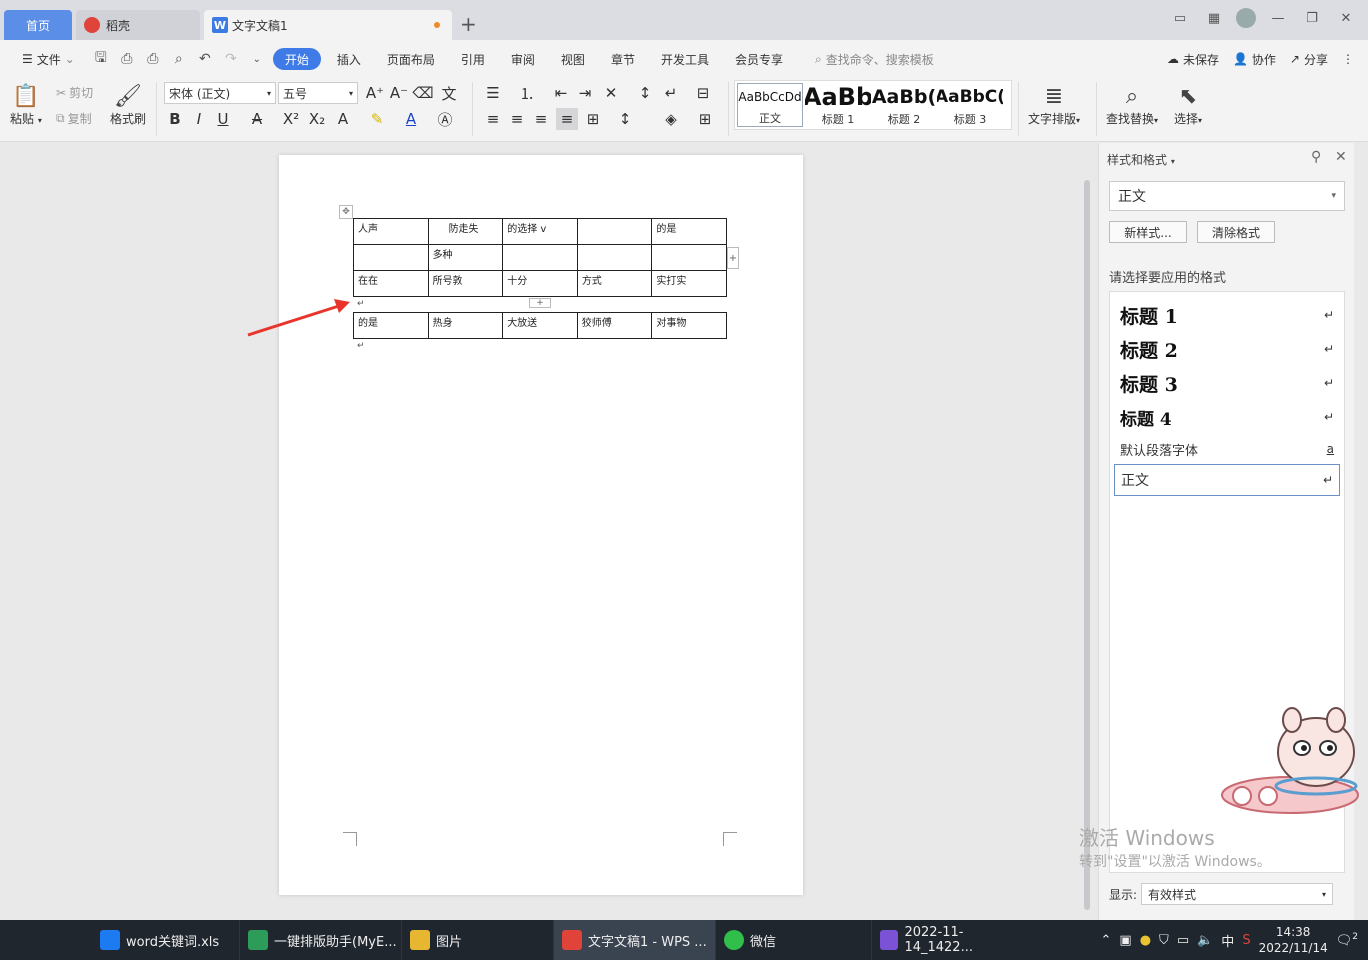  Describe the element at coordinates (759, 59) in the screenshot. I see `menu-member: 会员专享` at that location.